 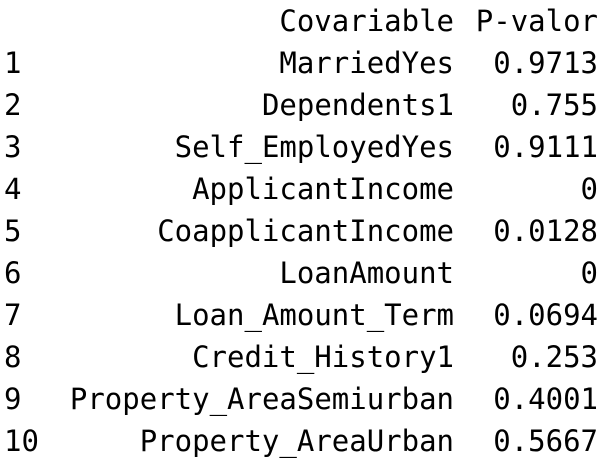 I want to click on table-row: 3 Self_EmployedYes 0.9111, so click(x=308, y=147).